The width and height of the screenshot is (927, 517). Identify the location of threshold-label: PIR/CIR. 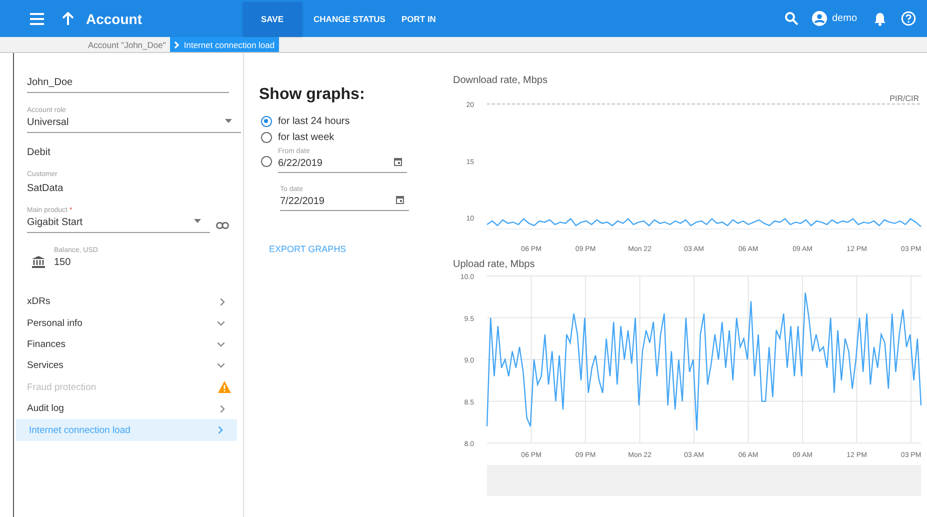
(904, 98).